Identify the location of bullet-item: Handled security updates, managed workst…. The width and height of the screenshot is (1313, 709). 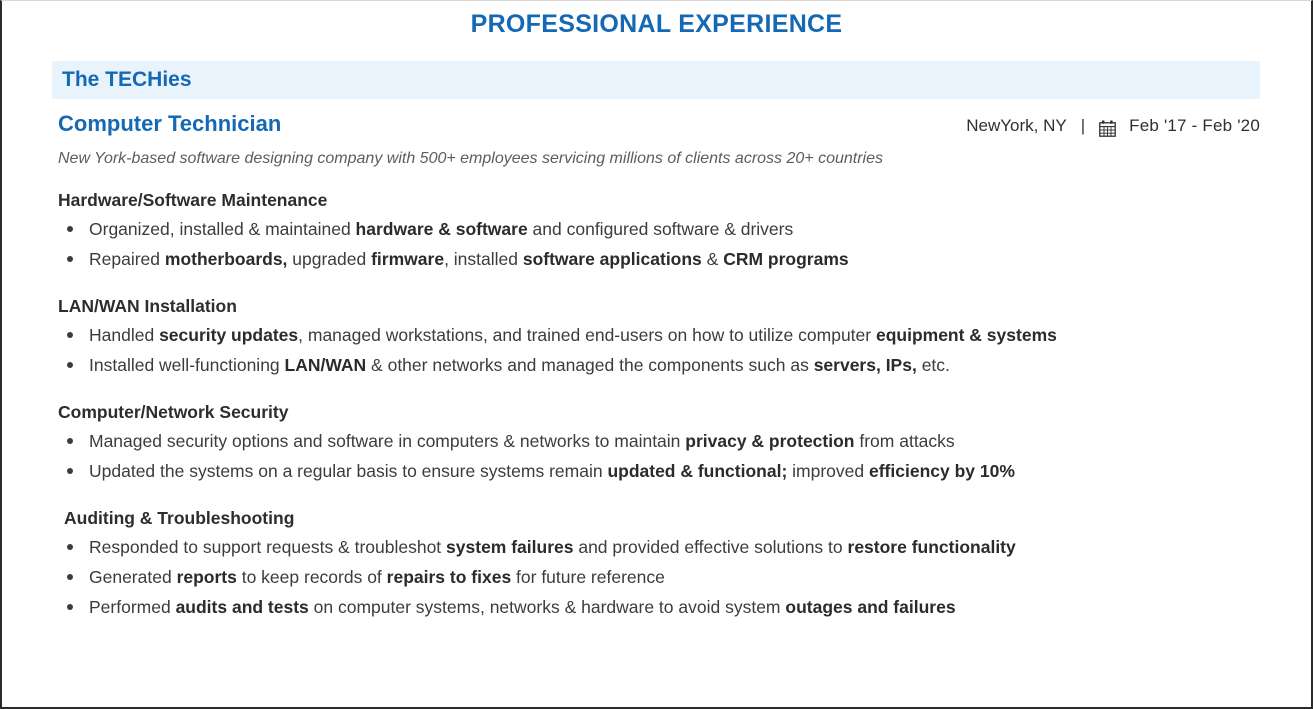
(680, 335).